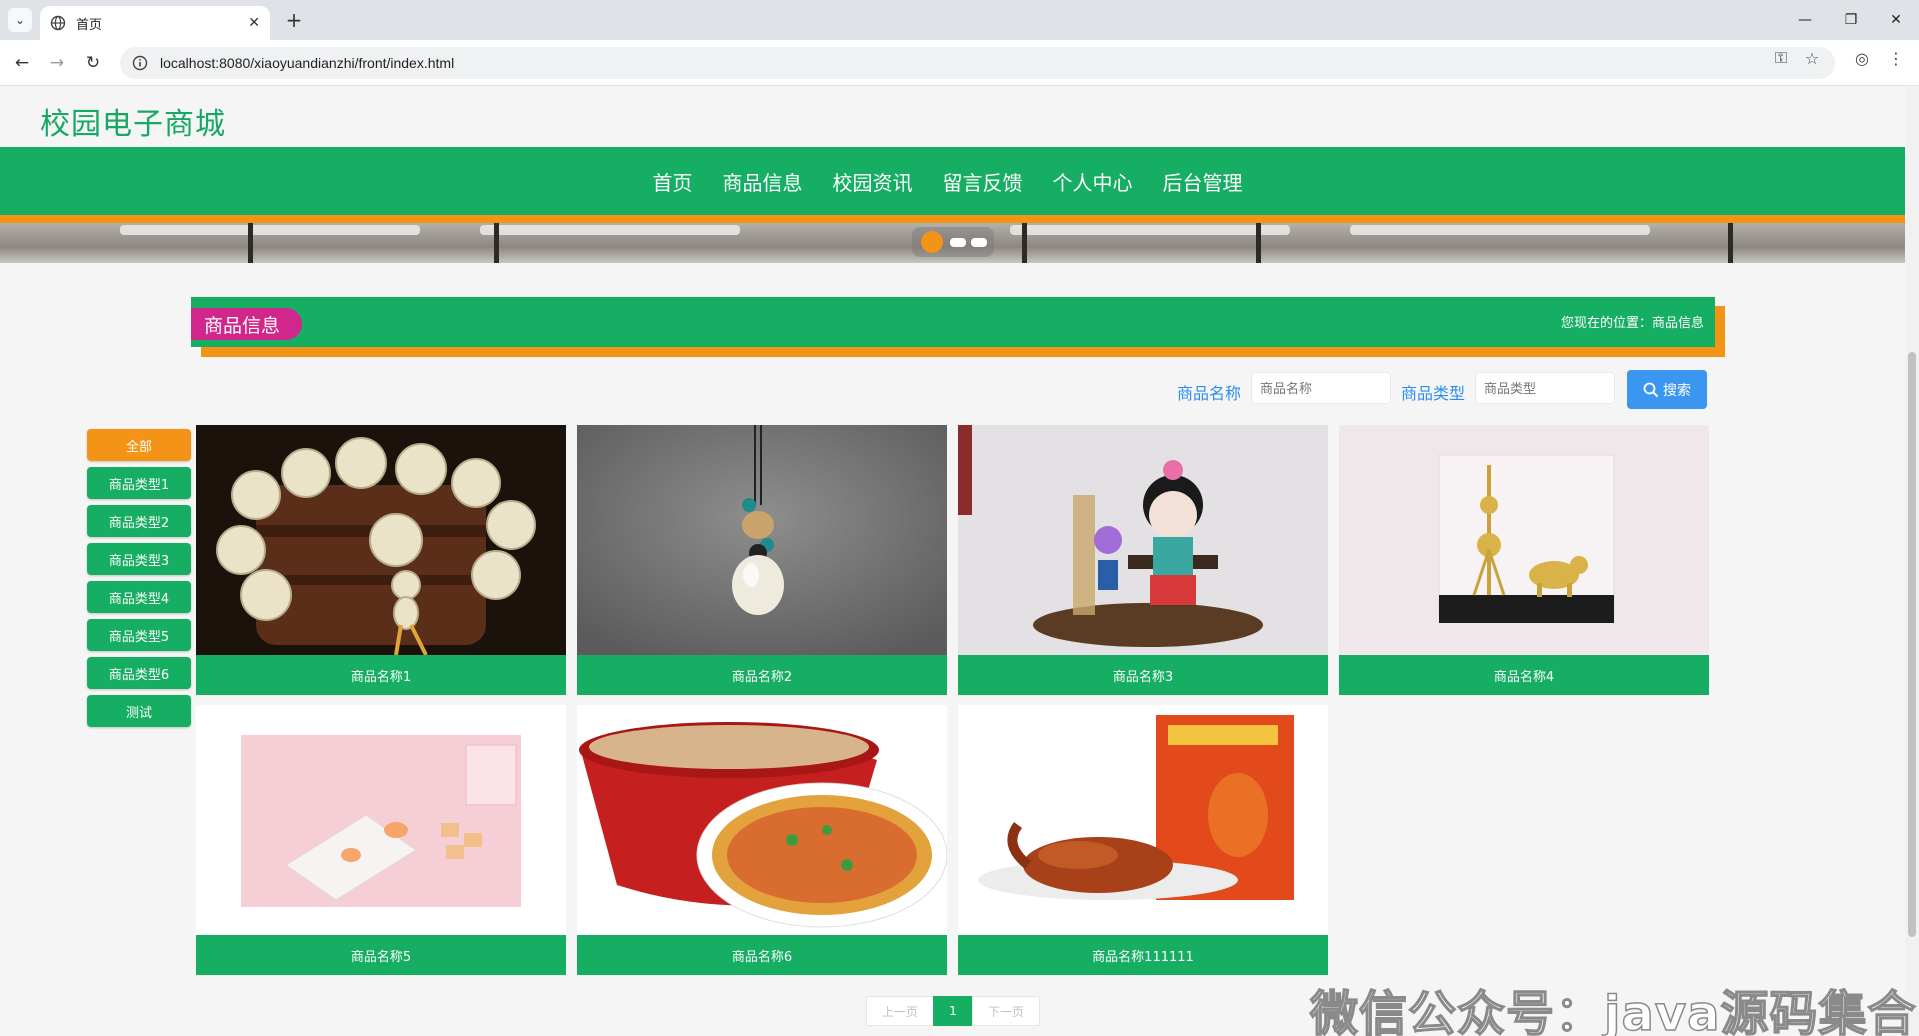 The image size is (1919, 1036). What do you see at coordinates (1203, 181) in the screenshot?
I see `nav-admin: 后台管理` at bounding box center [1203, 181].